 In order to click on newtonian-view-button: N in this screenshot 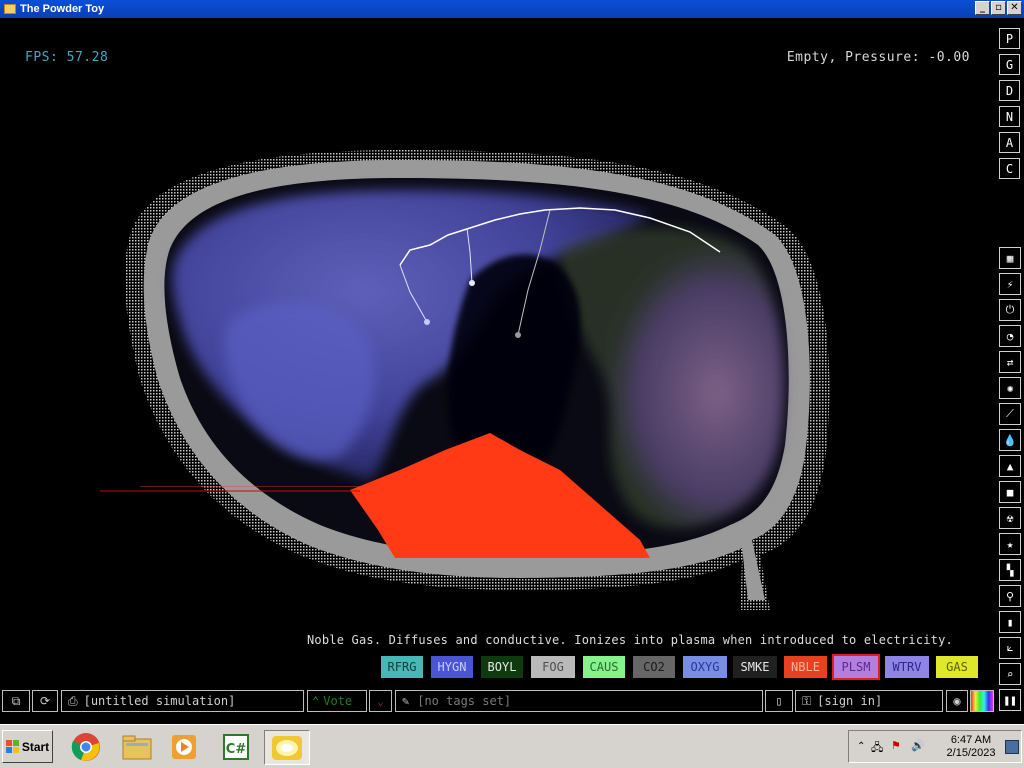, I will do `click(1009, 116)`.